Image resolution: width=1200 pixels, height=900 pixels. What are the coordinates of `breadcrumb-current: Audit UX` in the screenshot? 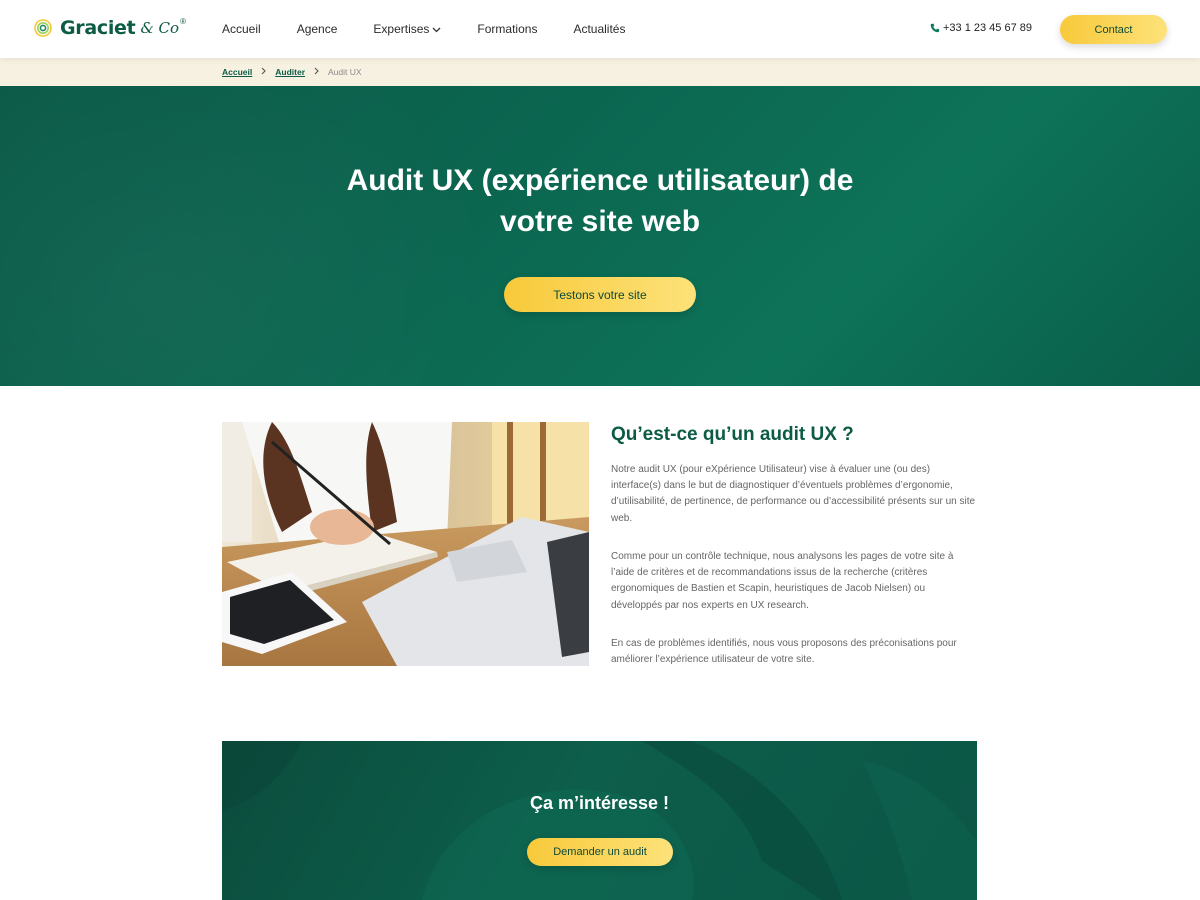 It's located at (345, 72).